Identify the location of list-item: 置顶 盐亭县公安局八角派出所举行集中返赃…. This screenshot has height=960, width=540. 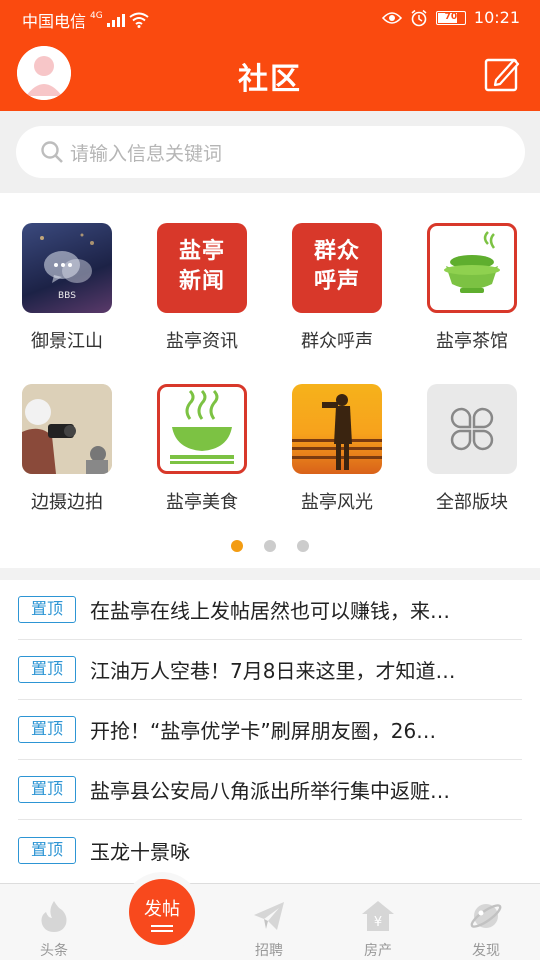
(270, 790).